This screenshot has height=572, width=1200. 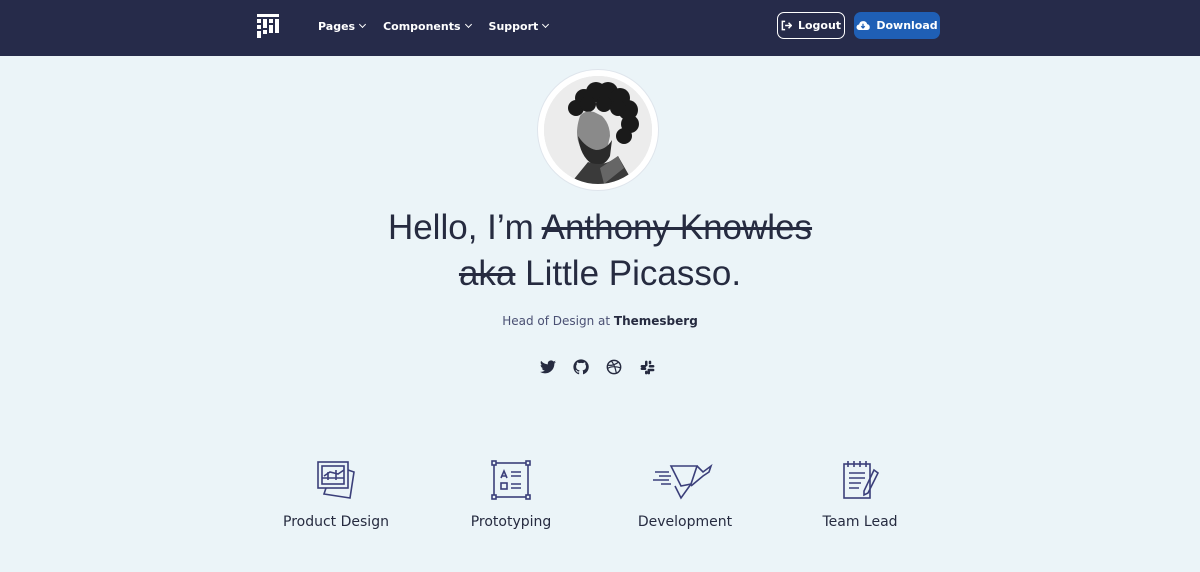 What do you see at coordinates (628, 273) in the screenshot?
I see `headline-nickname: Little Picasso.` at bounding box center [628, 273].